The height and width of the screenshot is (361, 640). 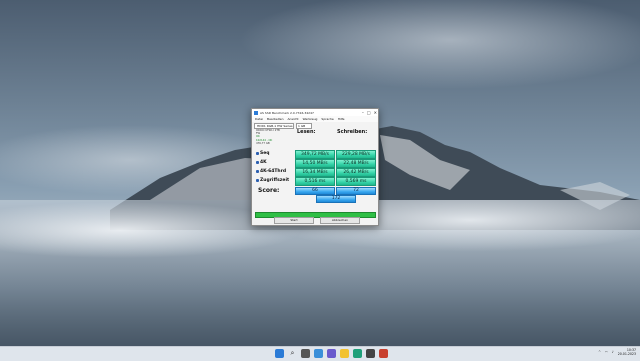 I want to click on read-header: Lesen:, so click(x=306, y=132).